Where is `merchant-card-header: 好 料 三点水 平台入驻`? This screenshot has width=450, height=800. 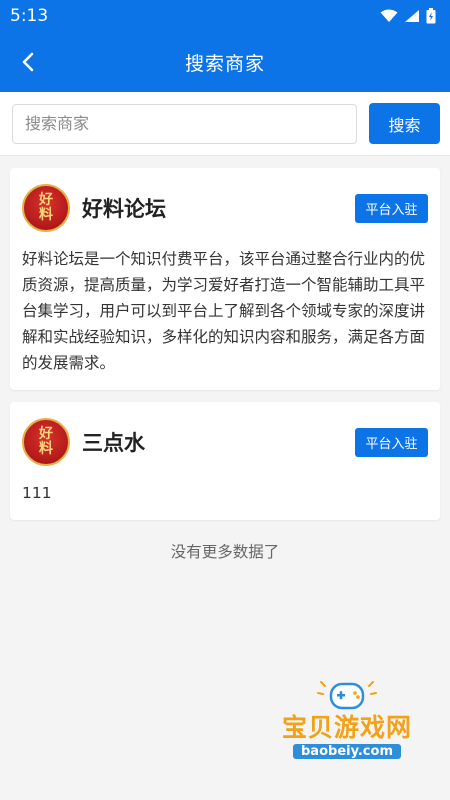
merchant-card-header: 好 料 三点水 平台入驻 is located at coordinates (225, 442).